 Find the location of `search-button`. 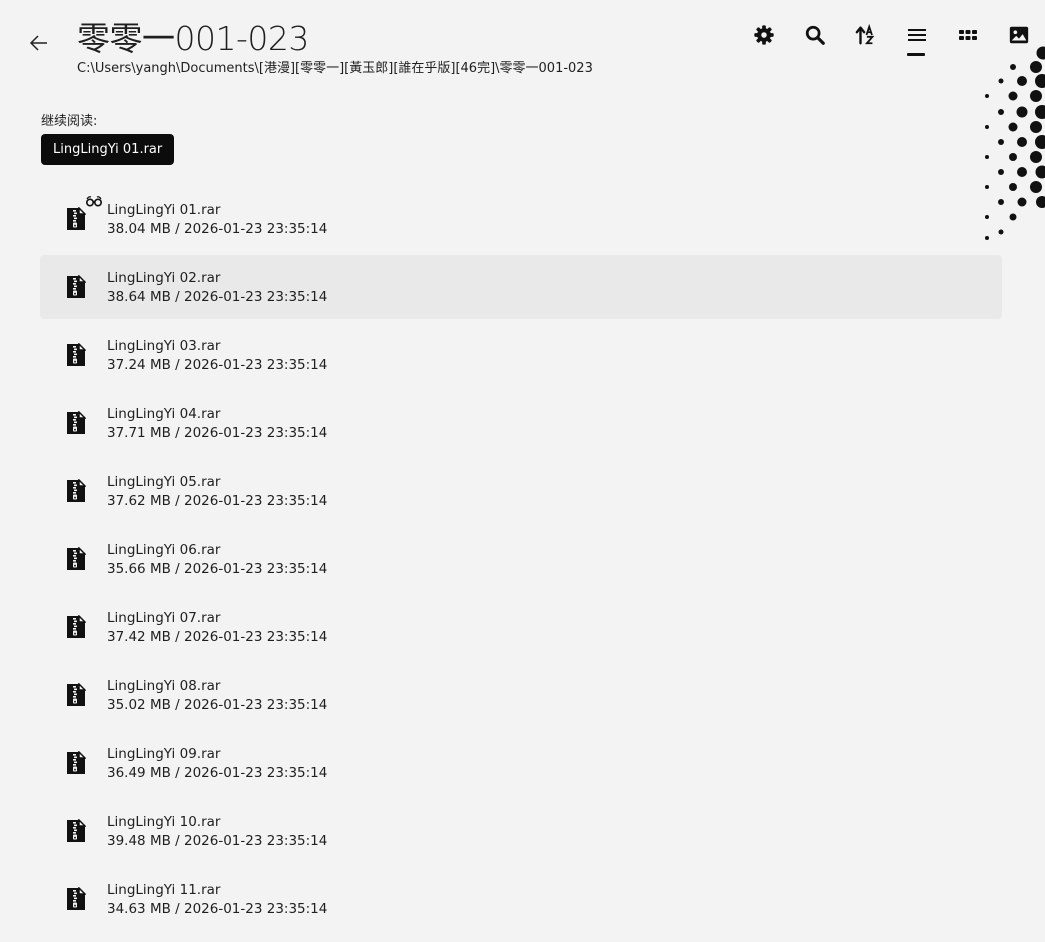

search-button is located at coordinates (814, 35).